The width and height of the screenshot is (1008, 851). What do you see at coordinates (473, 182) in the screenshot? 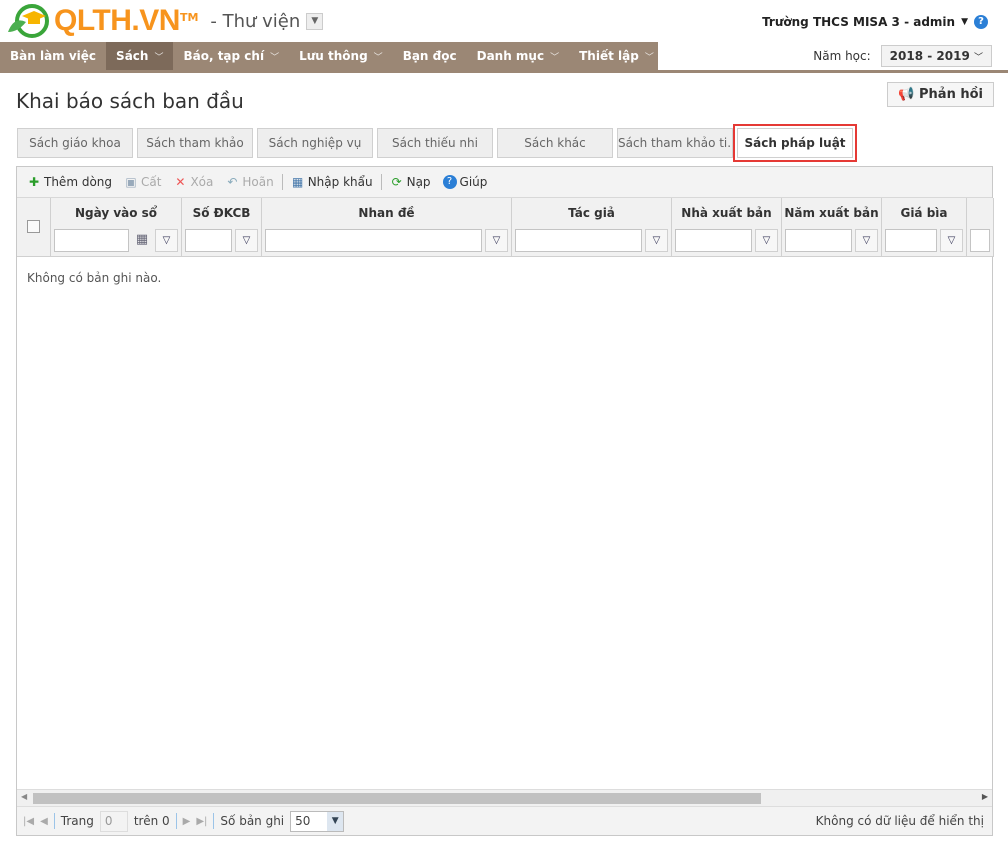
I see `help-label: Giúp` at bounding box center [473, 182].